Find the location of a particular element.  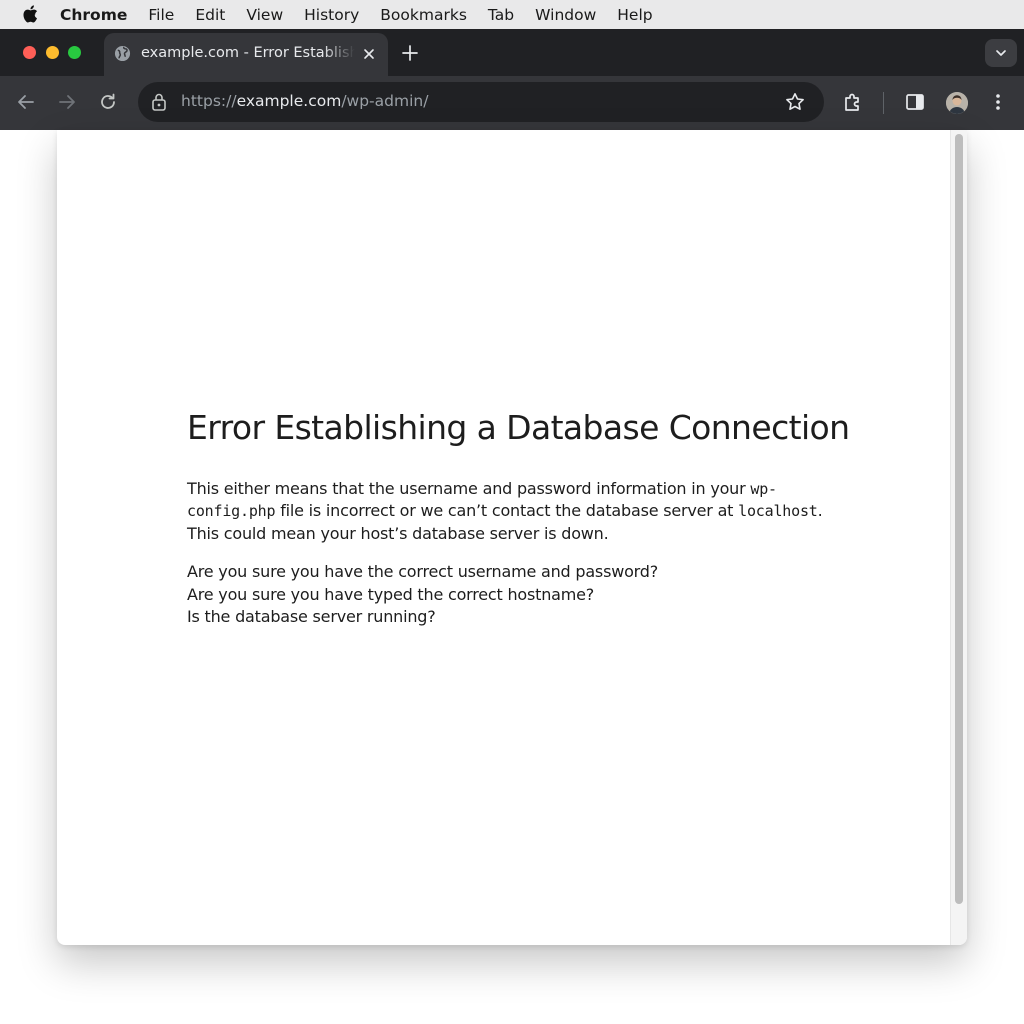

menu-tab: Tab is located at coordinates (501, 15).